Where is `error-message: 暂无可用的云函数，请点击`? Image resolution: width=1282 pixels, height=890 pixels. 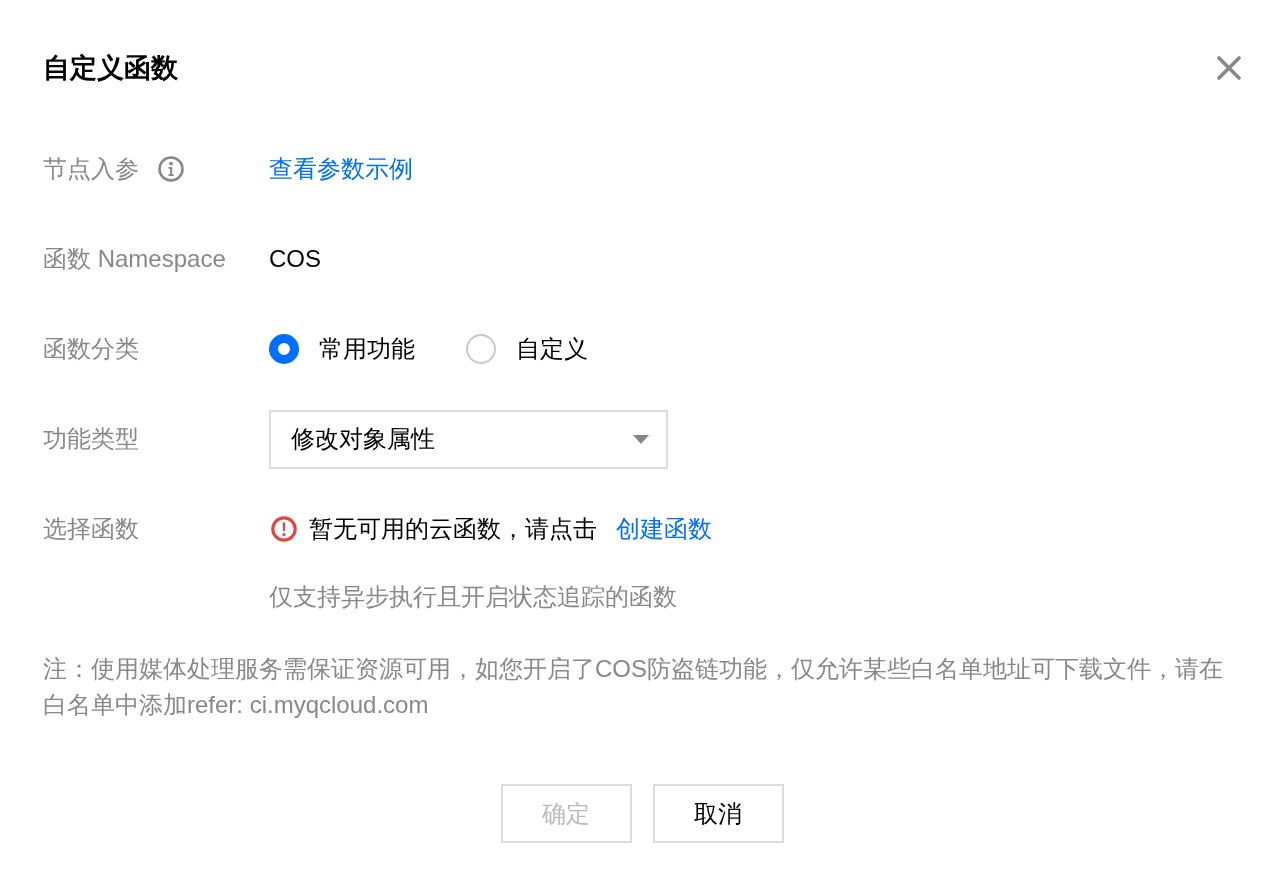 error-message: 暂无可用的云函数，请点击 is located at coordinates (453, 529).